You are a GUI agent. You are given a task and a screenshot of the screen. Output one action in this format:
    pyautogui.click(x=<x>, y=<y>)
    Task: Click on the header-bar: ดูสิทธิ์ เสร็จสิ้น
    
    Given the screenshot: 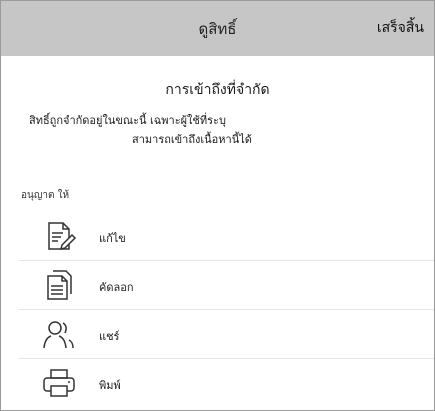 What is the action you would take?
    pyautogui.click(x=217, y=28)
    